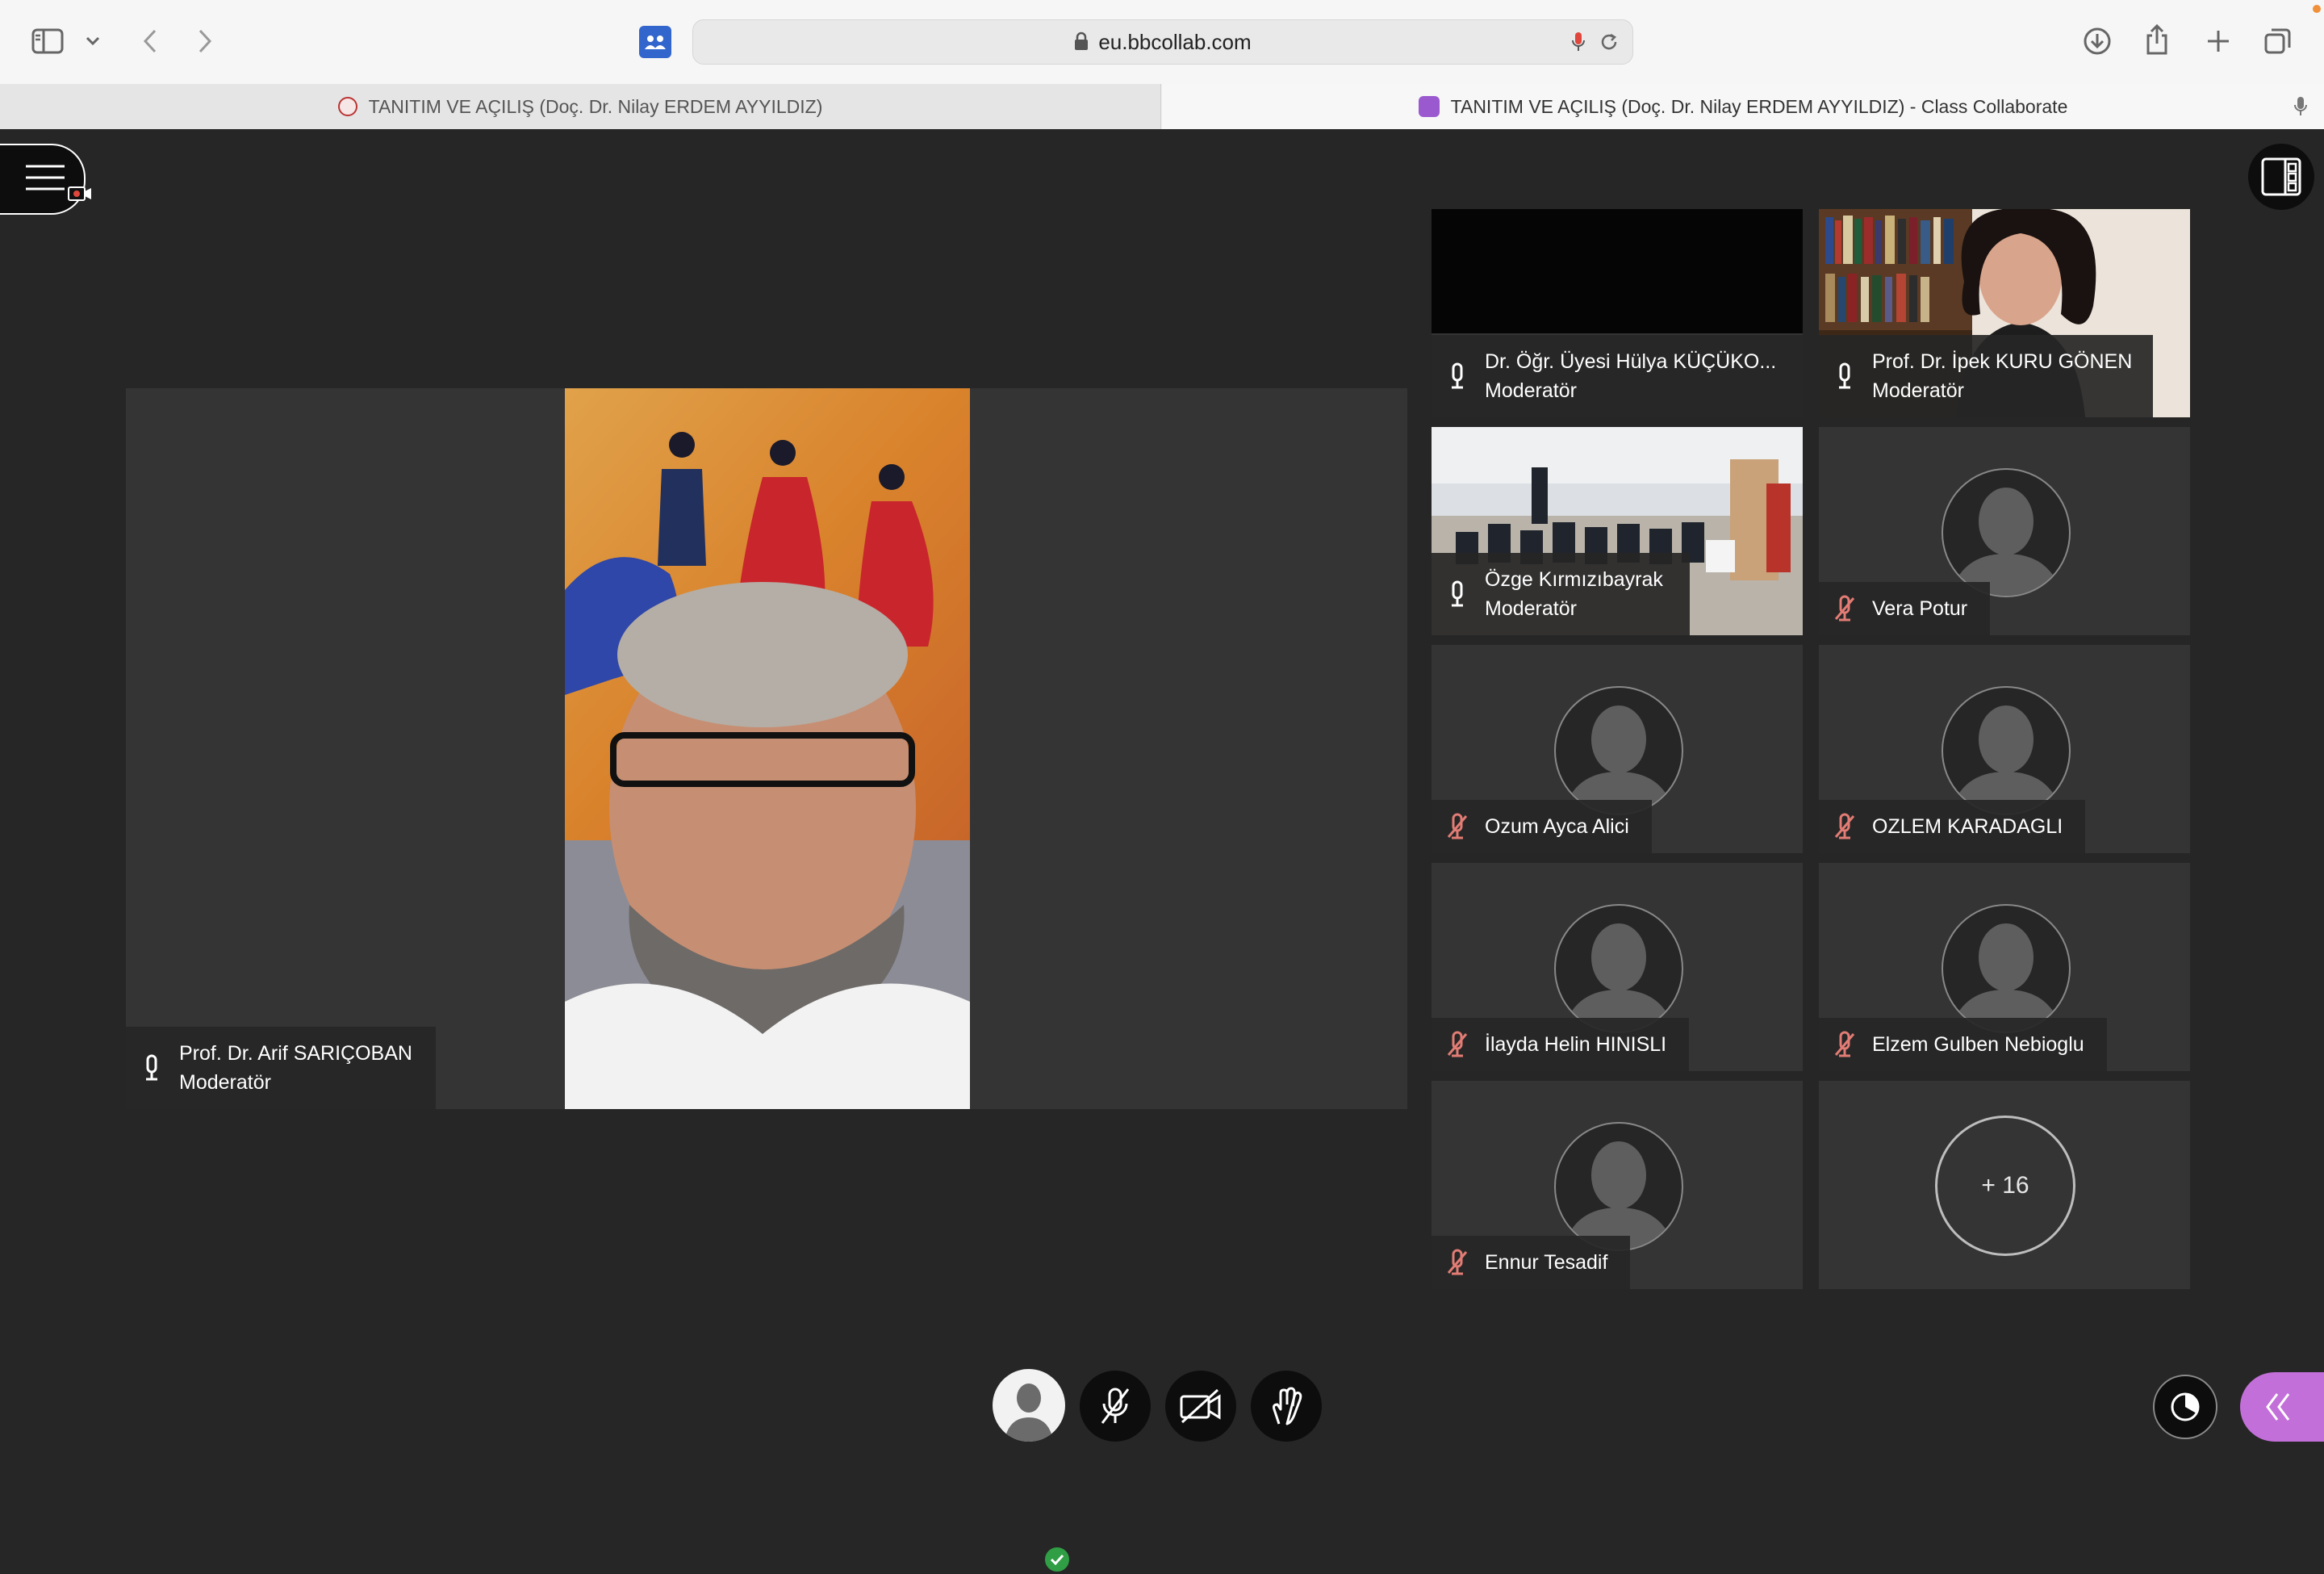 This screenshot has height=1574, width=2324. Describe the element at coordinates (1057, 1559) in the screenshot. I see `status-check-icon` at that location.